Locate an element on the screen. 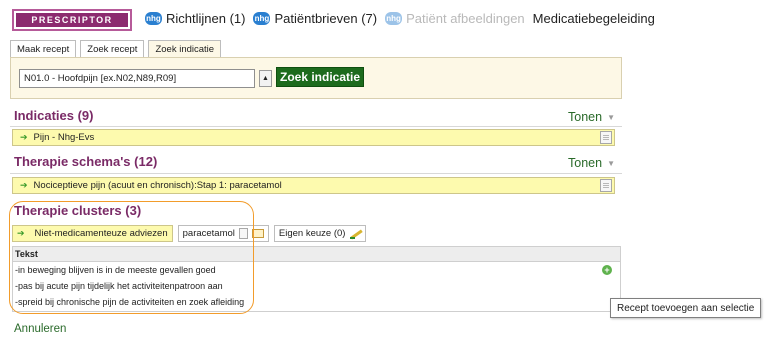  nav-richtlijnen-label: Richtlijnen (1) is located at coordinates (206, 18).